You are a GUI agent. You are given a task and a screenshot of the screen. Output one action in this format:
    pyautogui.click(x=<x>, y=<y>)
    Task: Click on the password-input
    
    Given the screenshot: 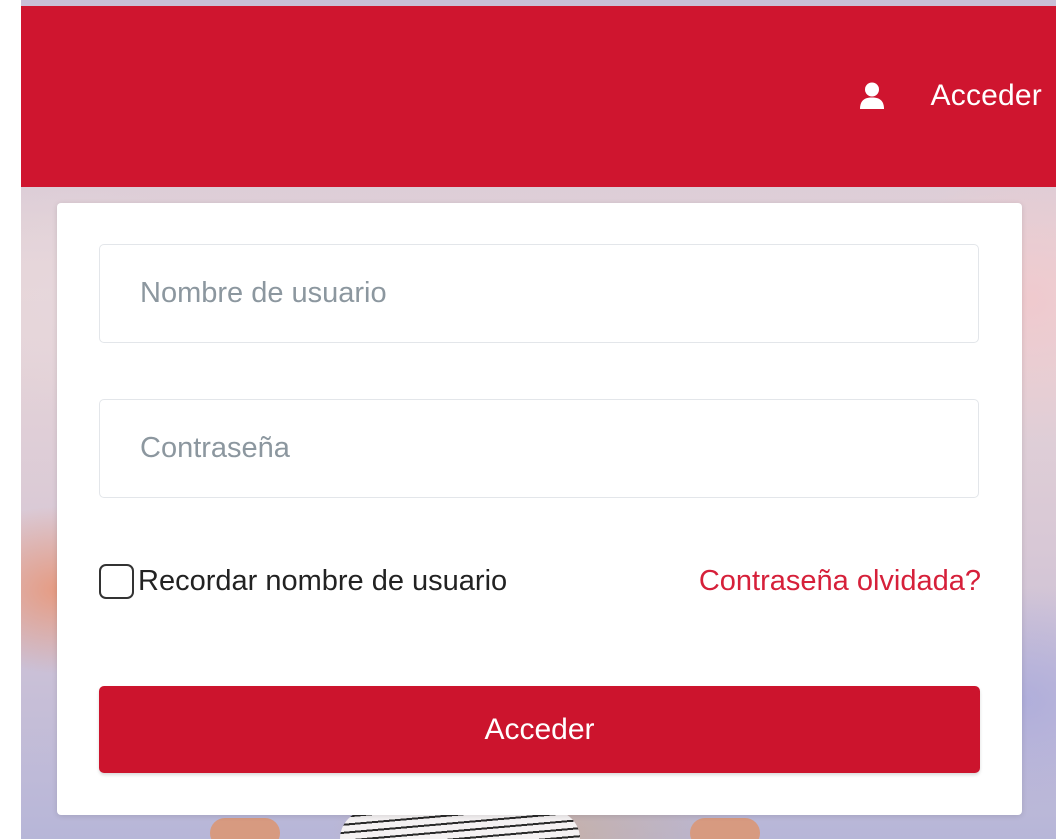 What is the action you would take?
    pyautogui.click(x=539, y=448)
    